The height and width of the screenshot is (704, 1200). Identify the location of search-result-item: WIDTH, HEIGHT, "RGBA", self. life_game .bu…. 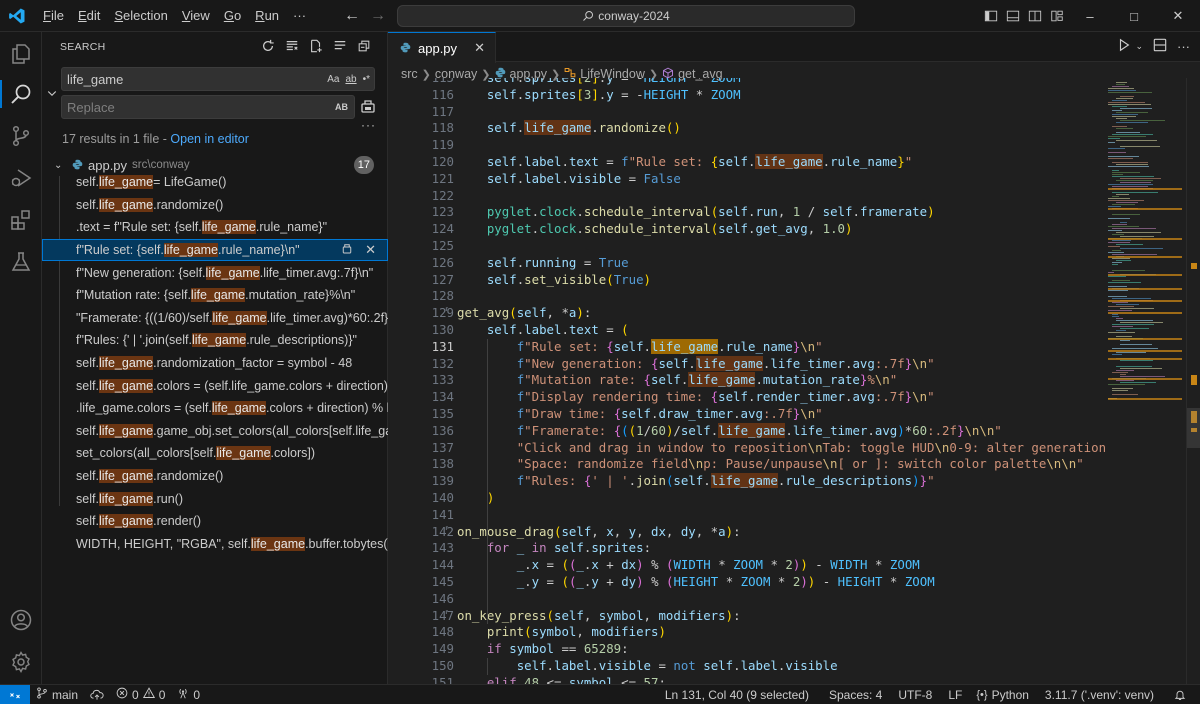
(215, 544).